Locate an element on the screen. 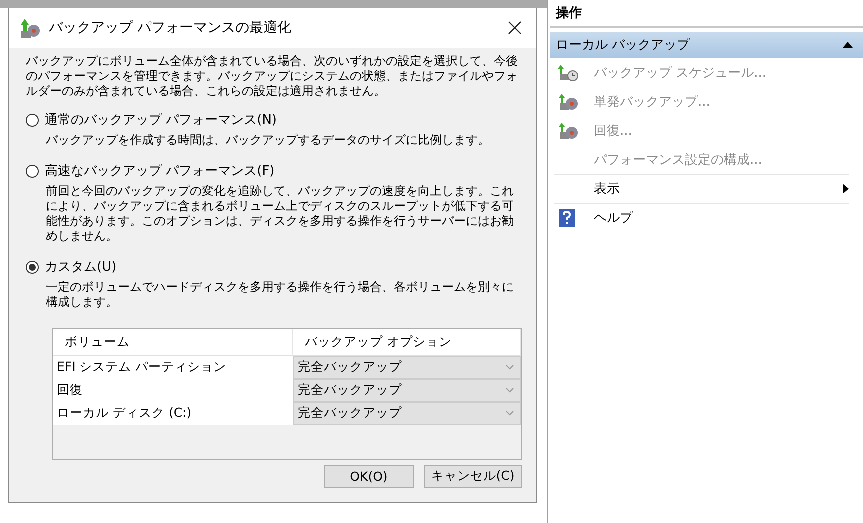 This screenshot has width=863, height=523. collapse-icon is located at coordinates (848, 45).